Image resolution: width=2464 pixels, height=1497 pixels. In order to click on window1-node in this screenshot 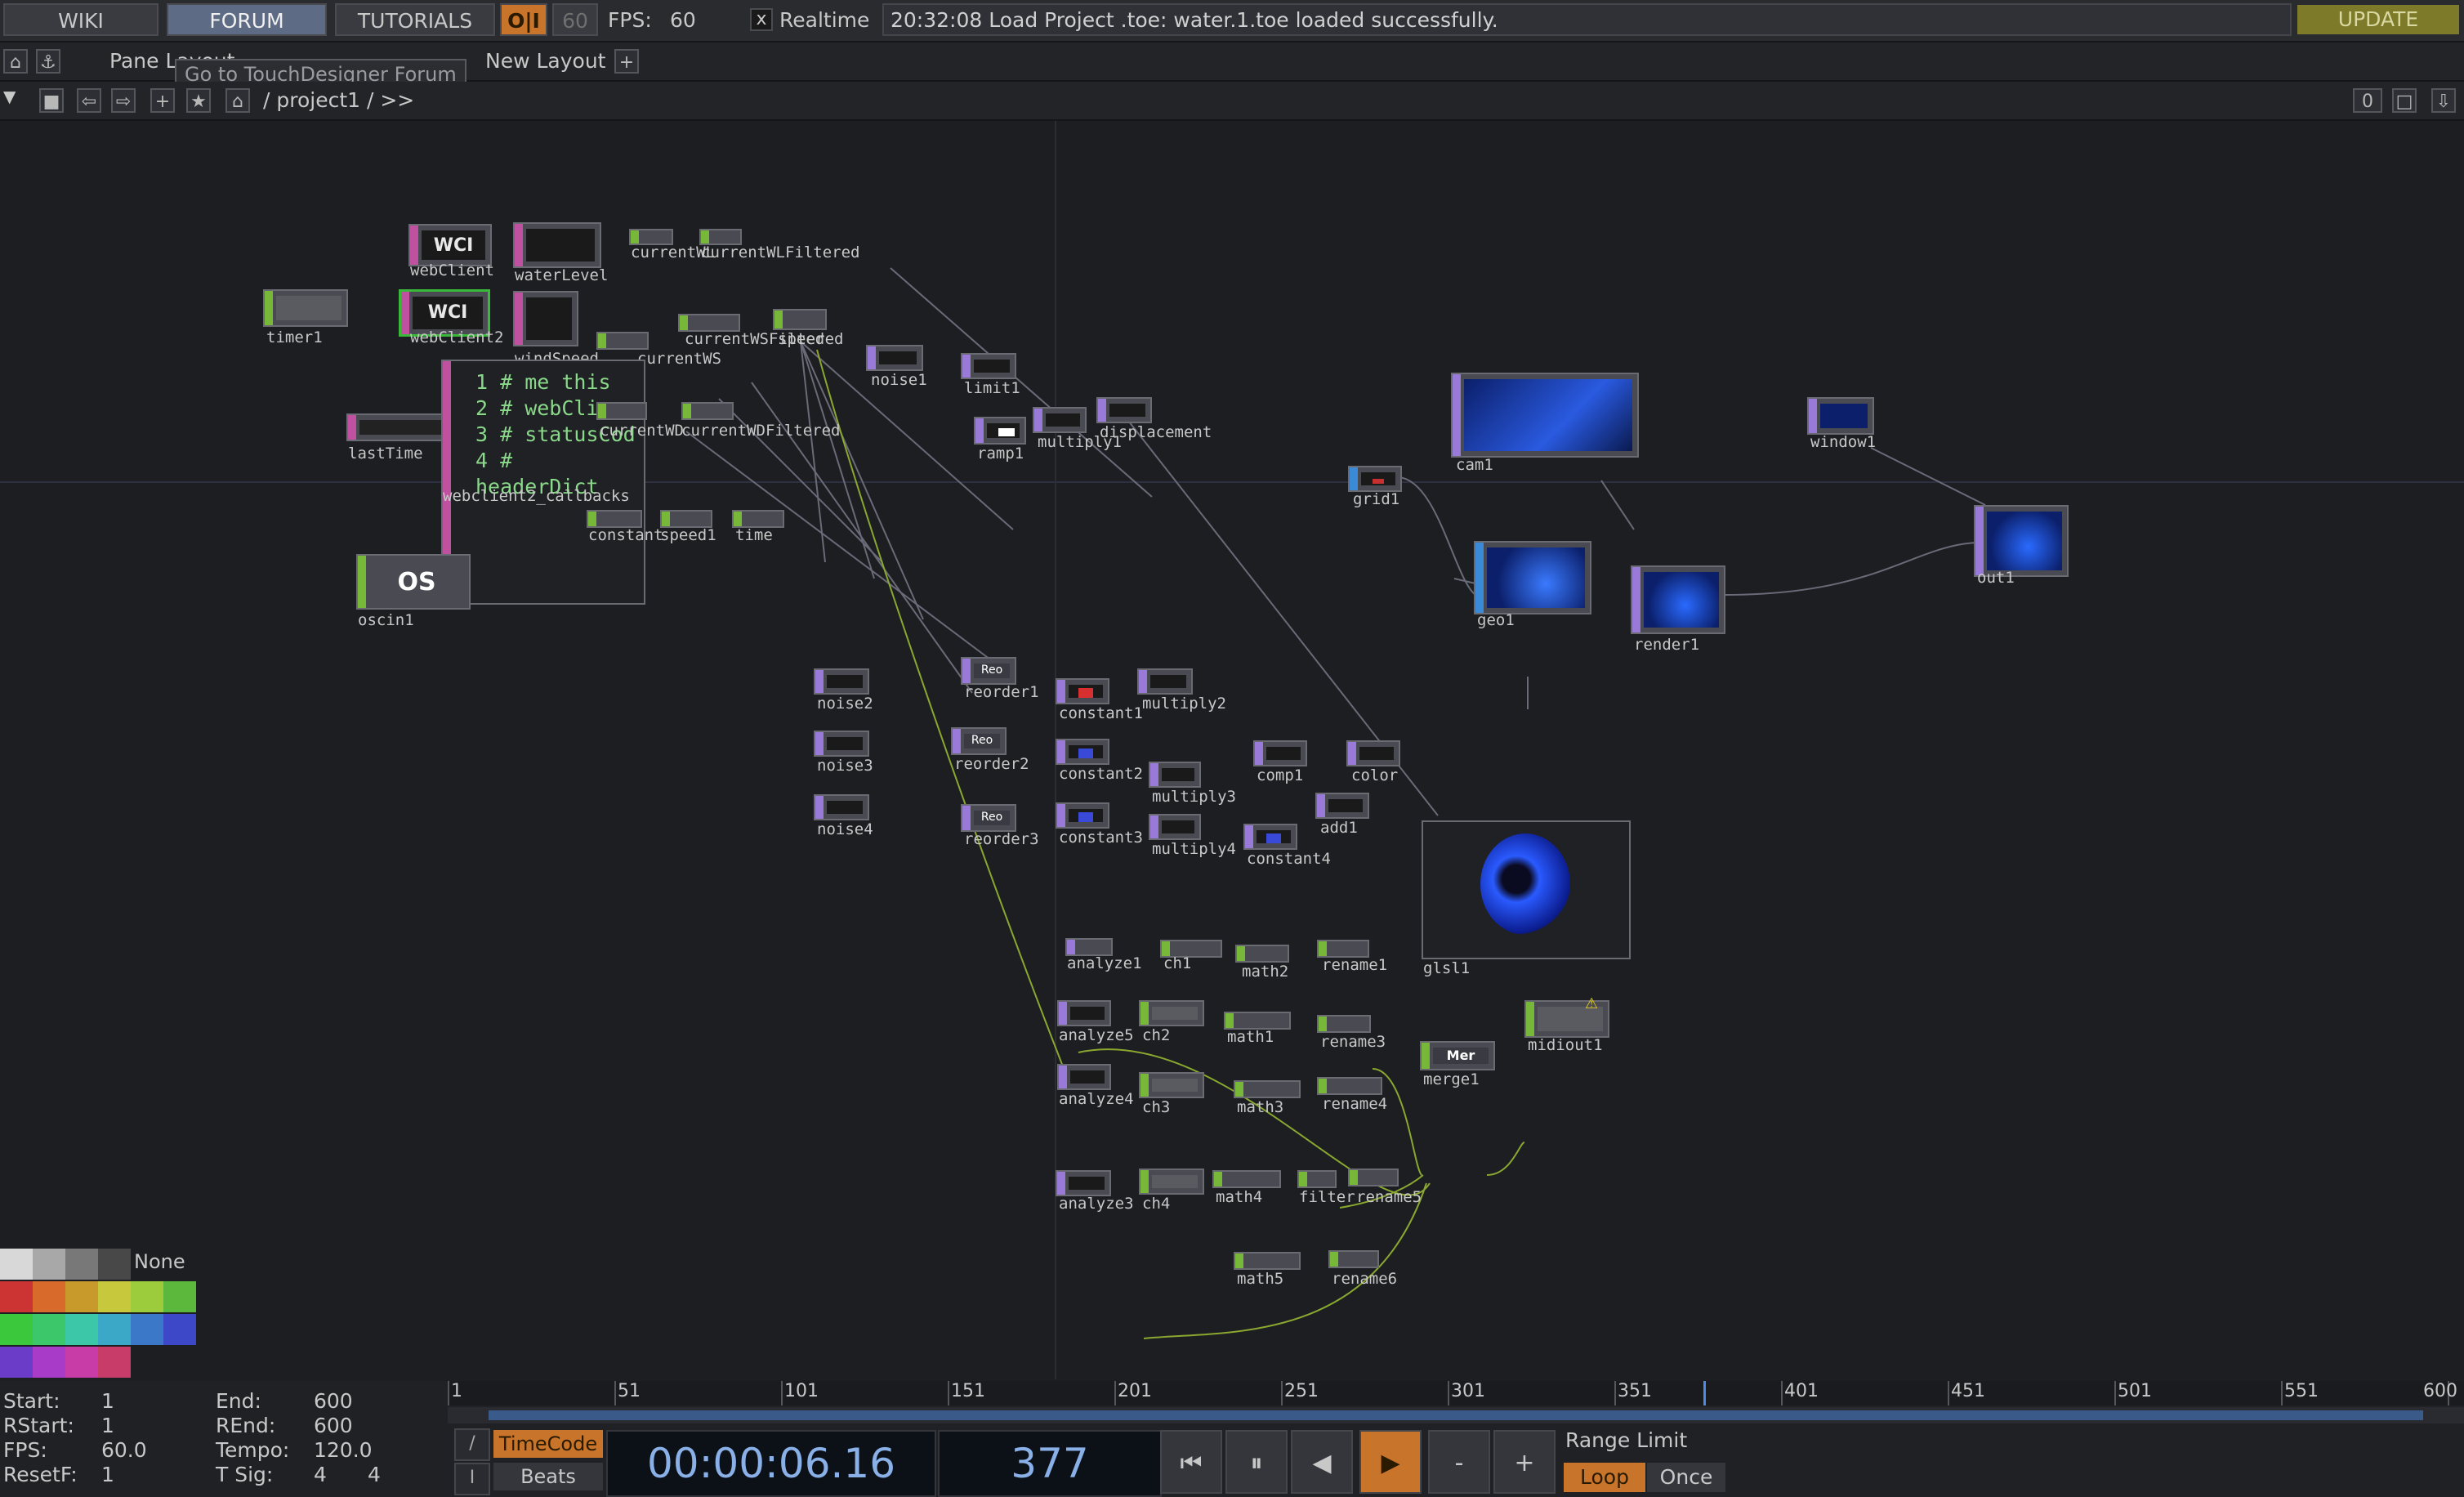, I will do `click(1840, 416)`.